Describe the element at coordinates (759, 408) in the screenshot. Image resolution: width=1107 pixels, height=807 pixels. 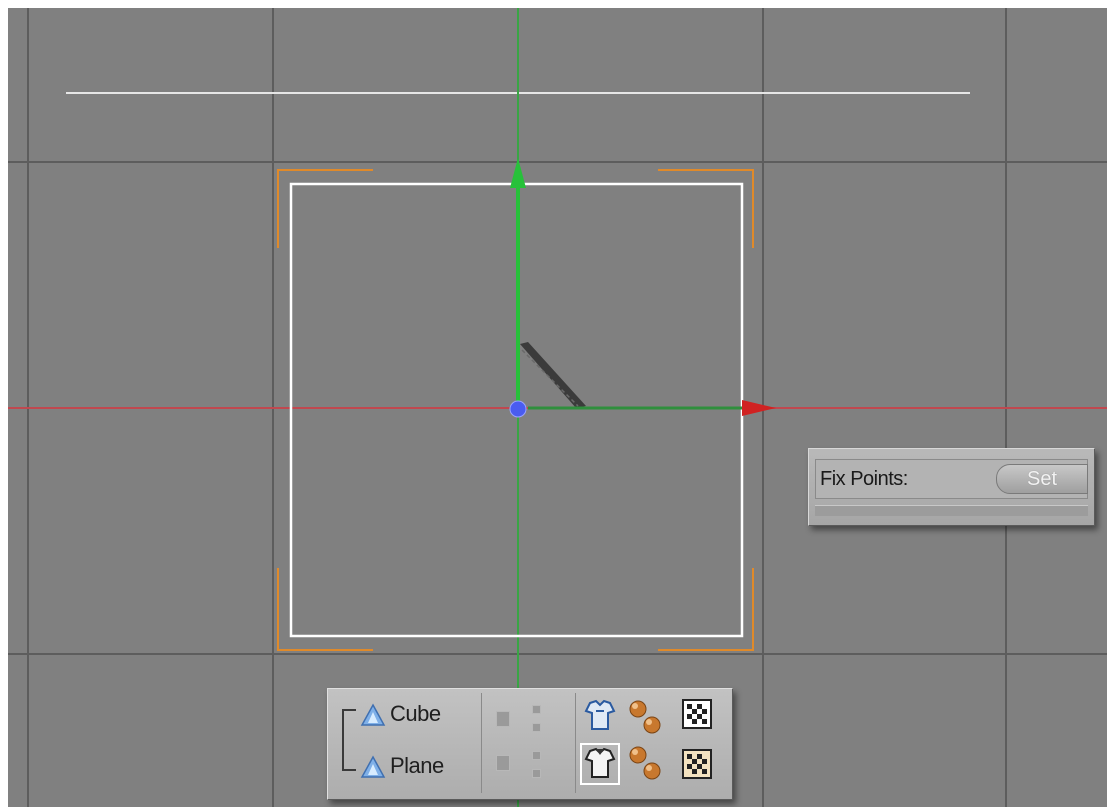
I see `x-arrow-icon` at that location.